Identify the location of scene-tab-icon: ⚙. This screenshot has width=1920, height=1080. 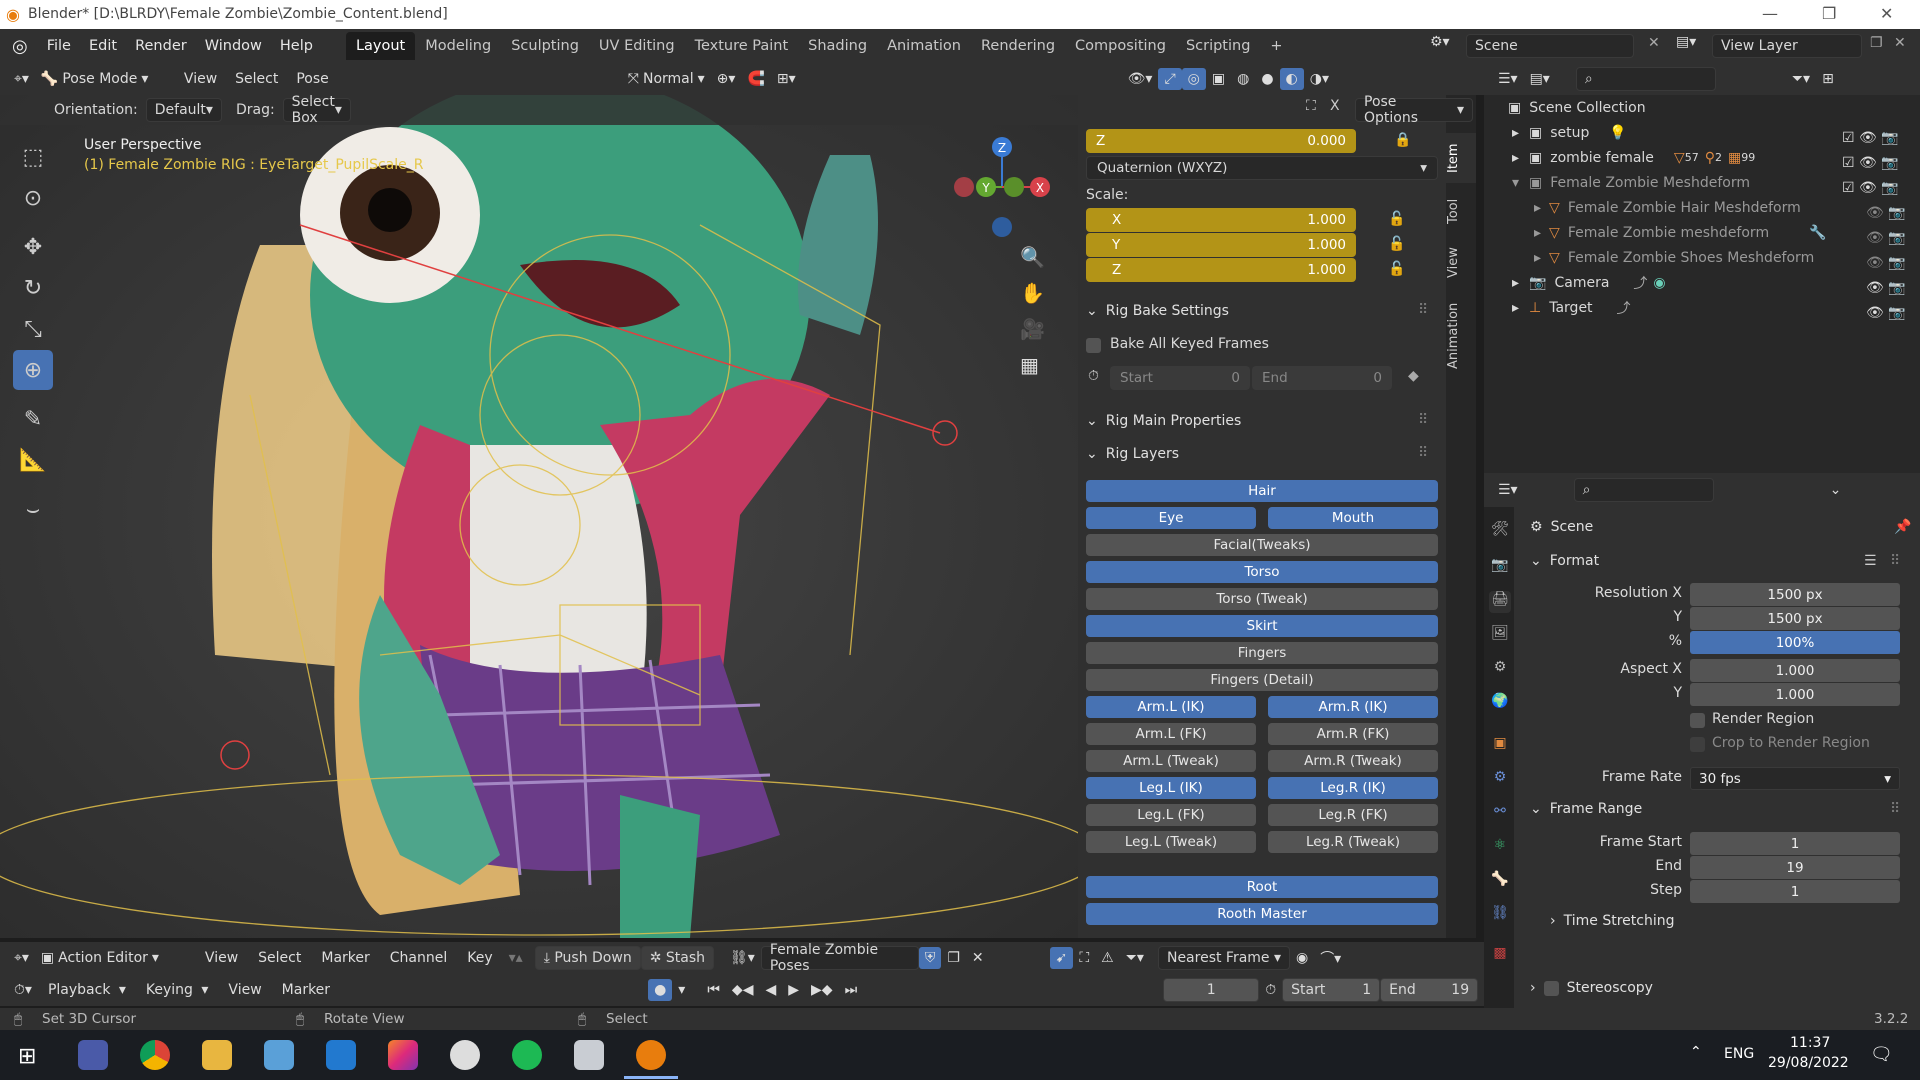
(1500, 670).